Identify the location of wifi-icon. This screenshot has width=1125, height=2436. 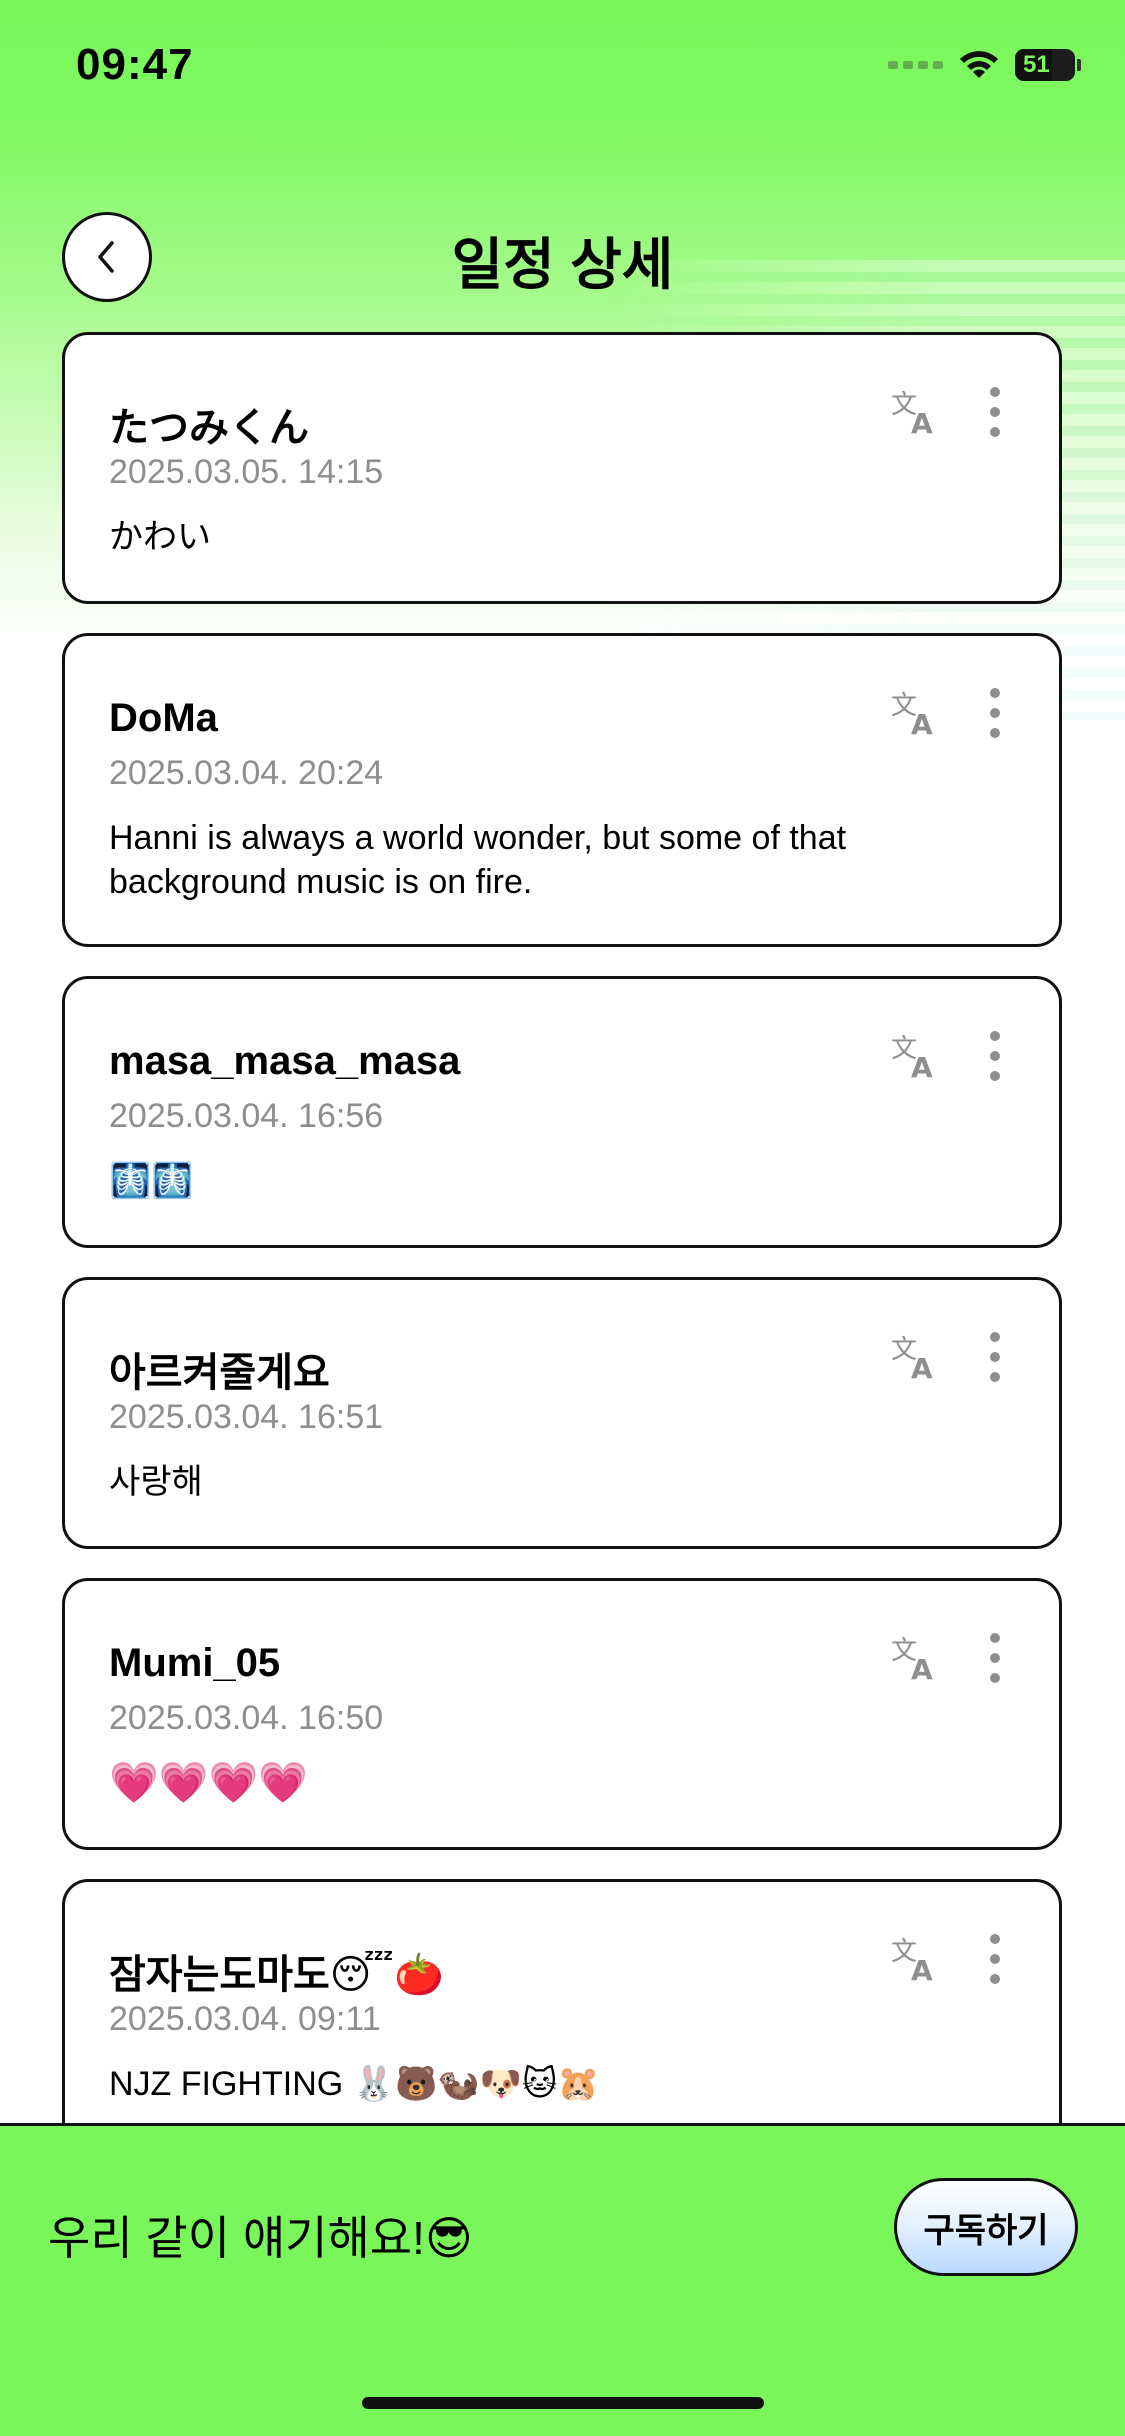
(979, 64).